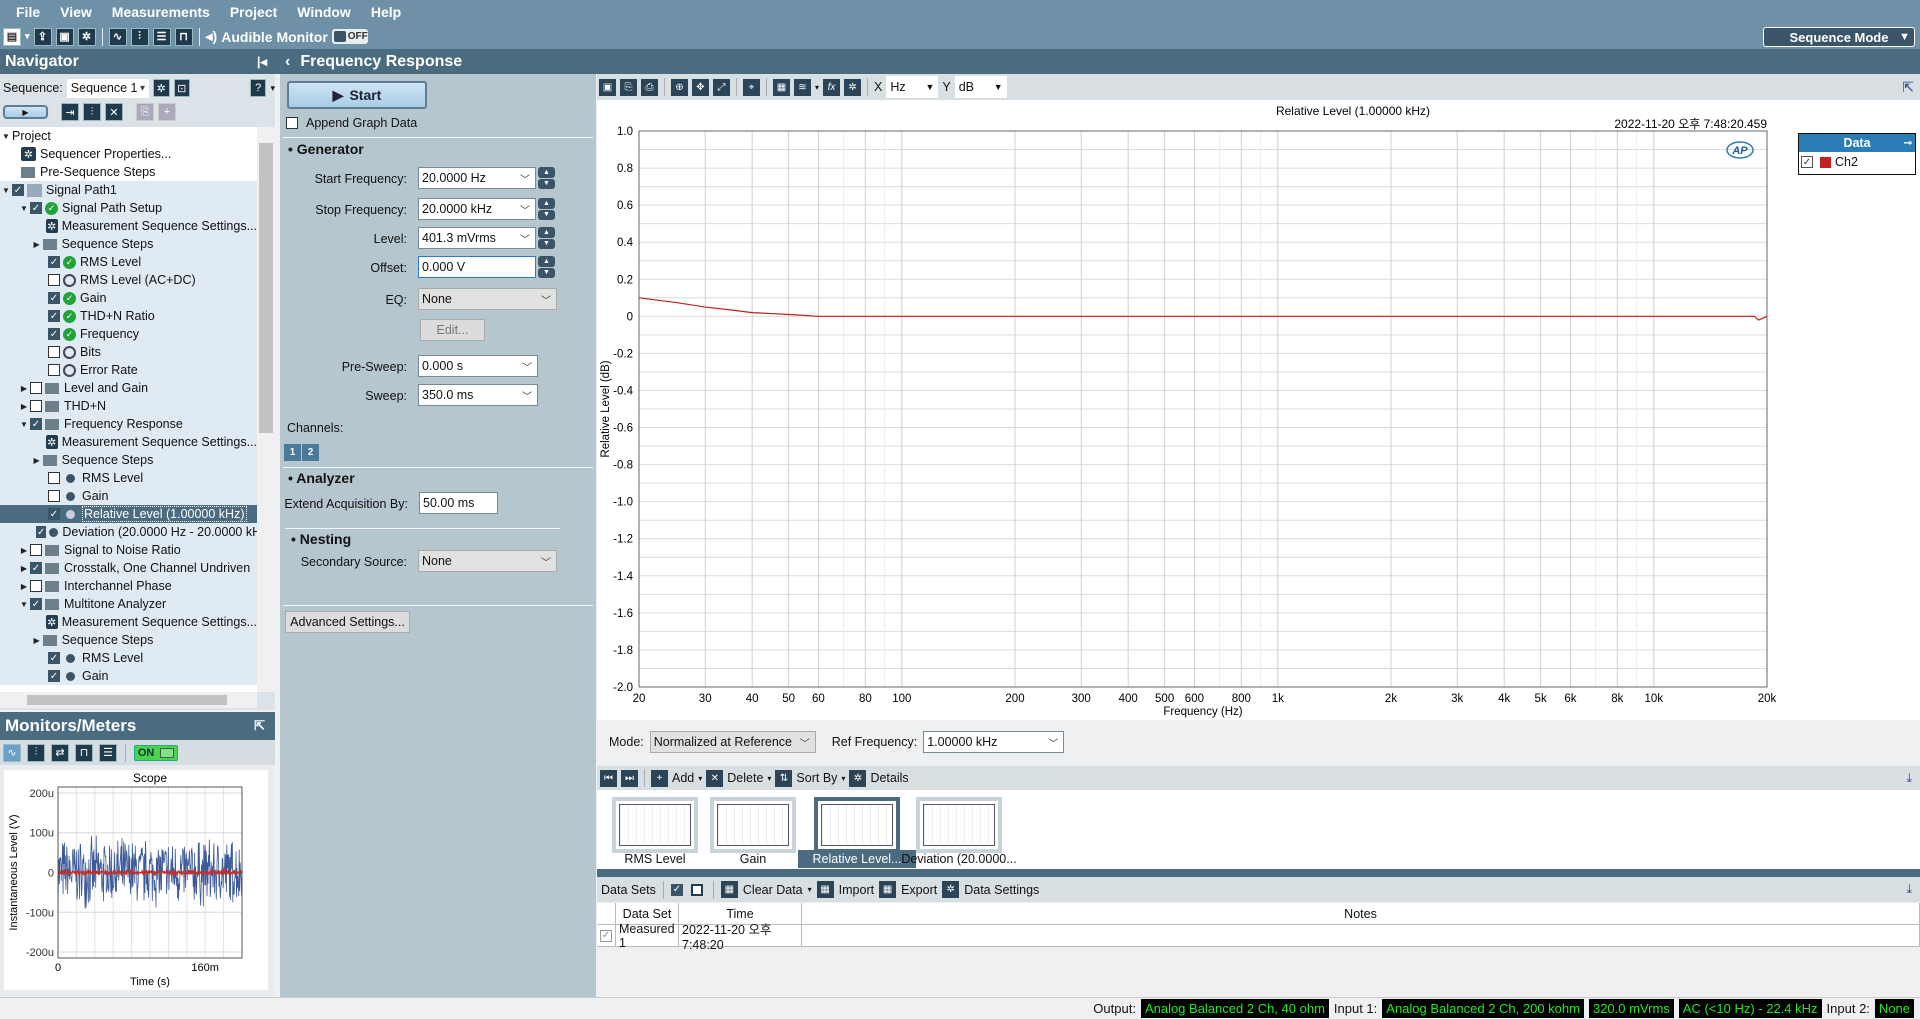 The height and width of the screenshot is (1019, 1920). Describe the element at coordinates (628, 87) in the screenshot. I see `copy-graph-icon: ⎘` at that location.